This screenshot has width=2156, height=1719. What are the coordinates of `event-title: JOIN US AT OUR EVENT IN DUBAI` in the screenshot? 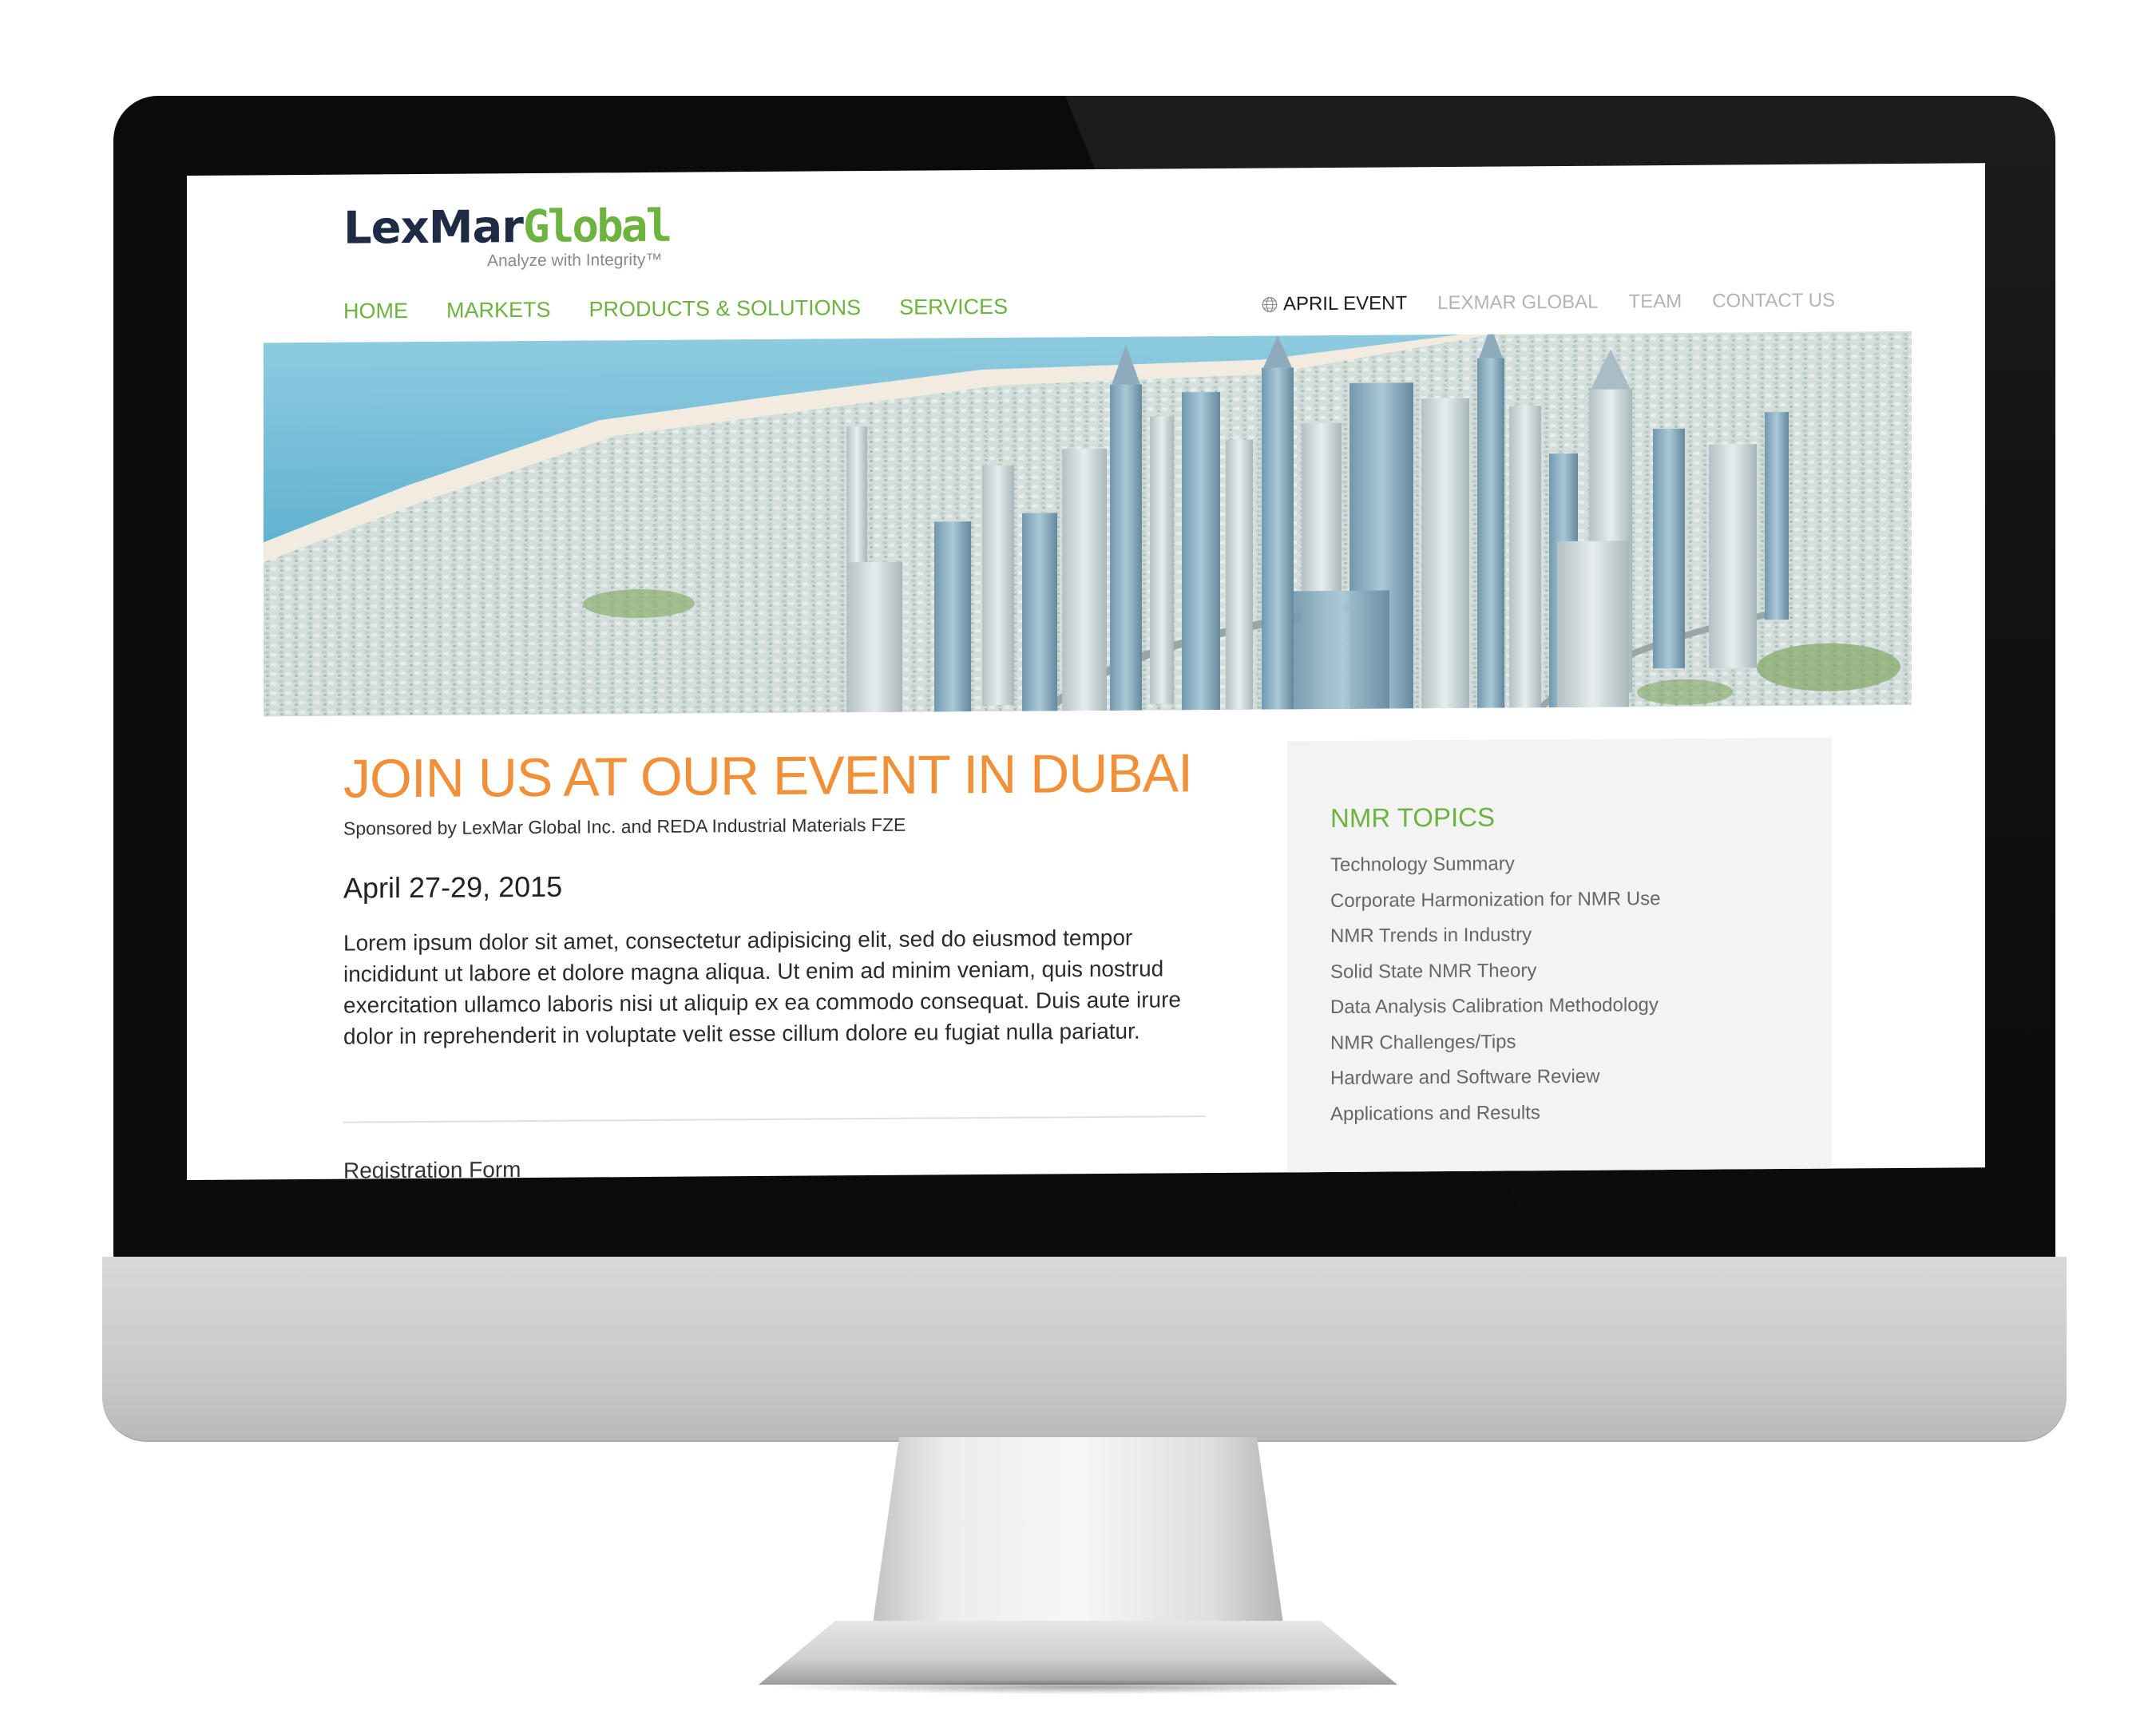 It's located at (767, 776).